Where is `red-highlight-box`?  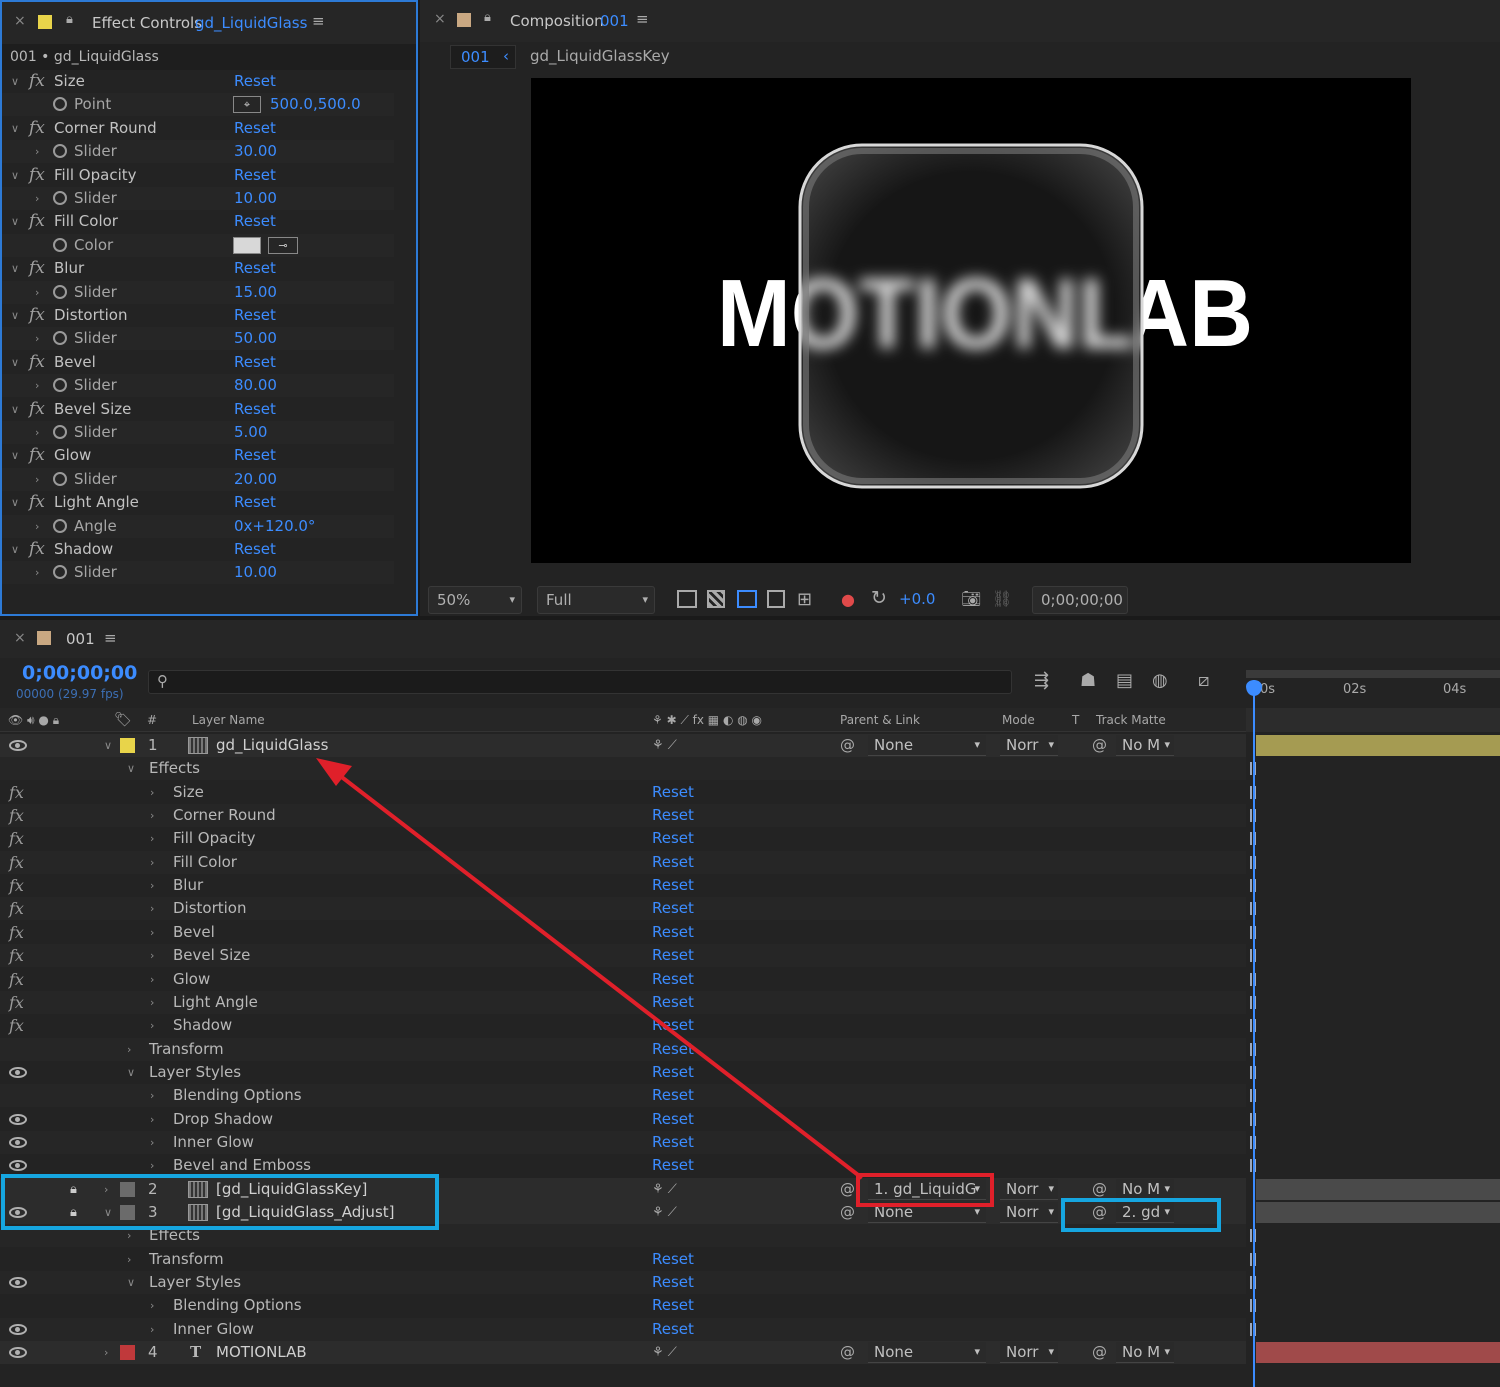
red-highlight-box is located at coordinates (925, 1190).